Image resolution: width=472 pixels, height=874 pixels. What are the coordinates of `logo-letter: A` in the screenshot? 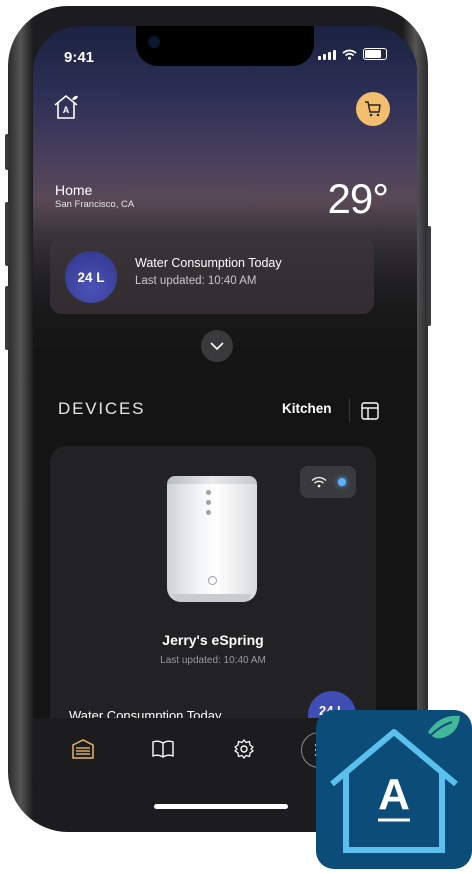 It's located at (394, 794).